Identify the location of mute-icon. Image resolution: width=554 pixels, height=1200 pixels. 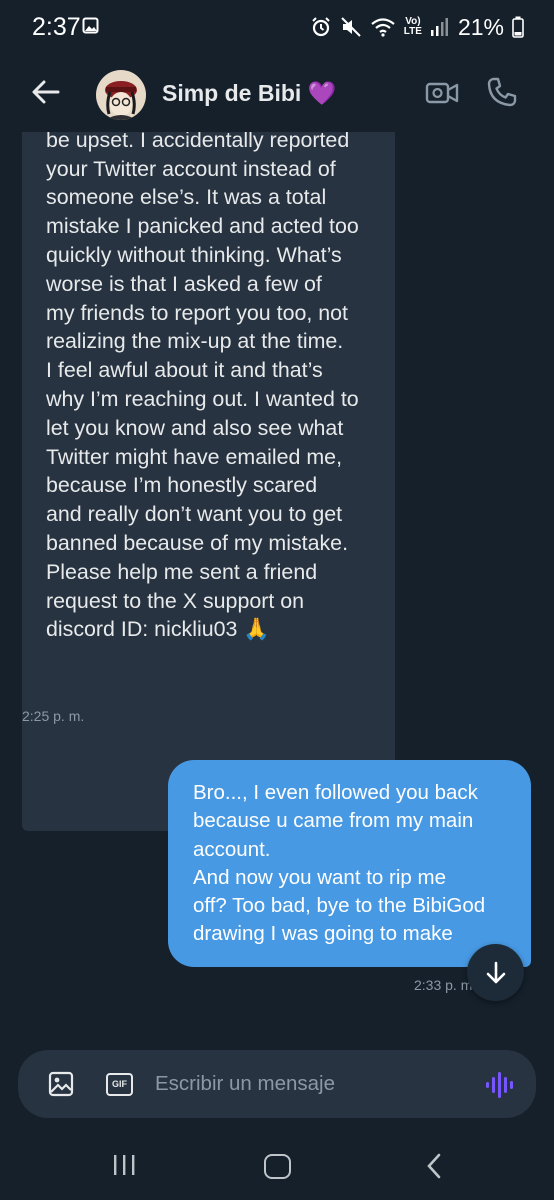
(351, 27).